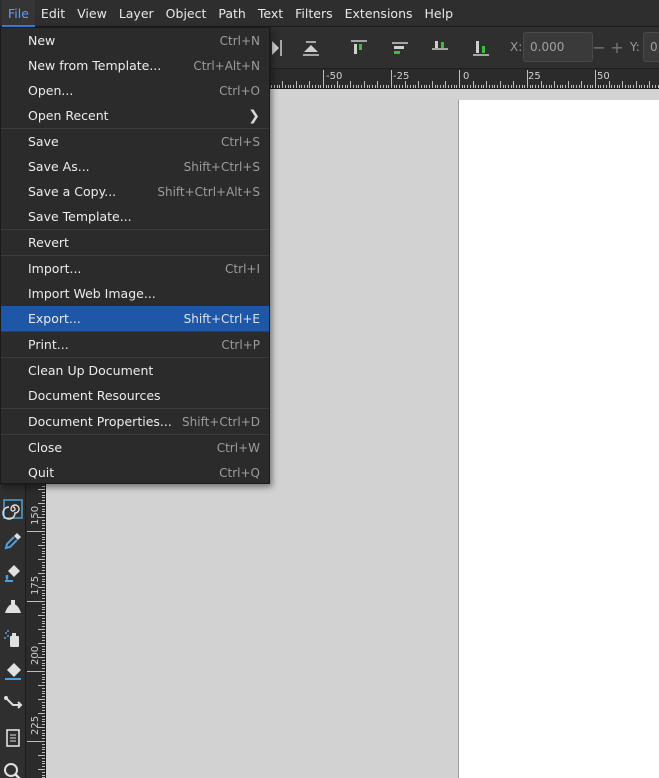  Describe the element at coordinates (270, 13) in the screenshot. I see `menu-text: Text` at that location.